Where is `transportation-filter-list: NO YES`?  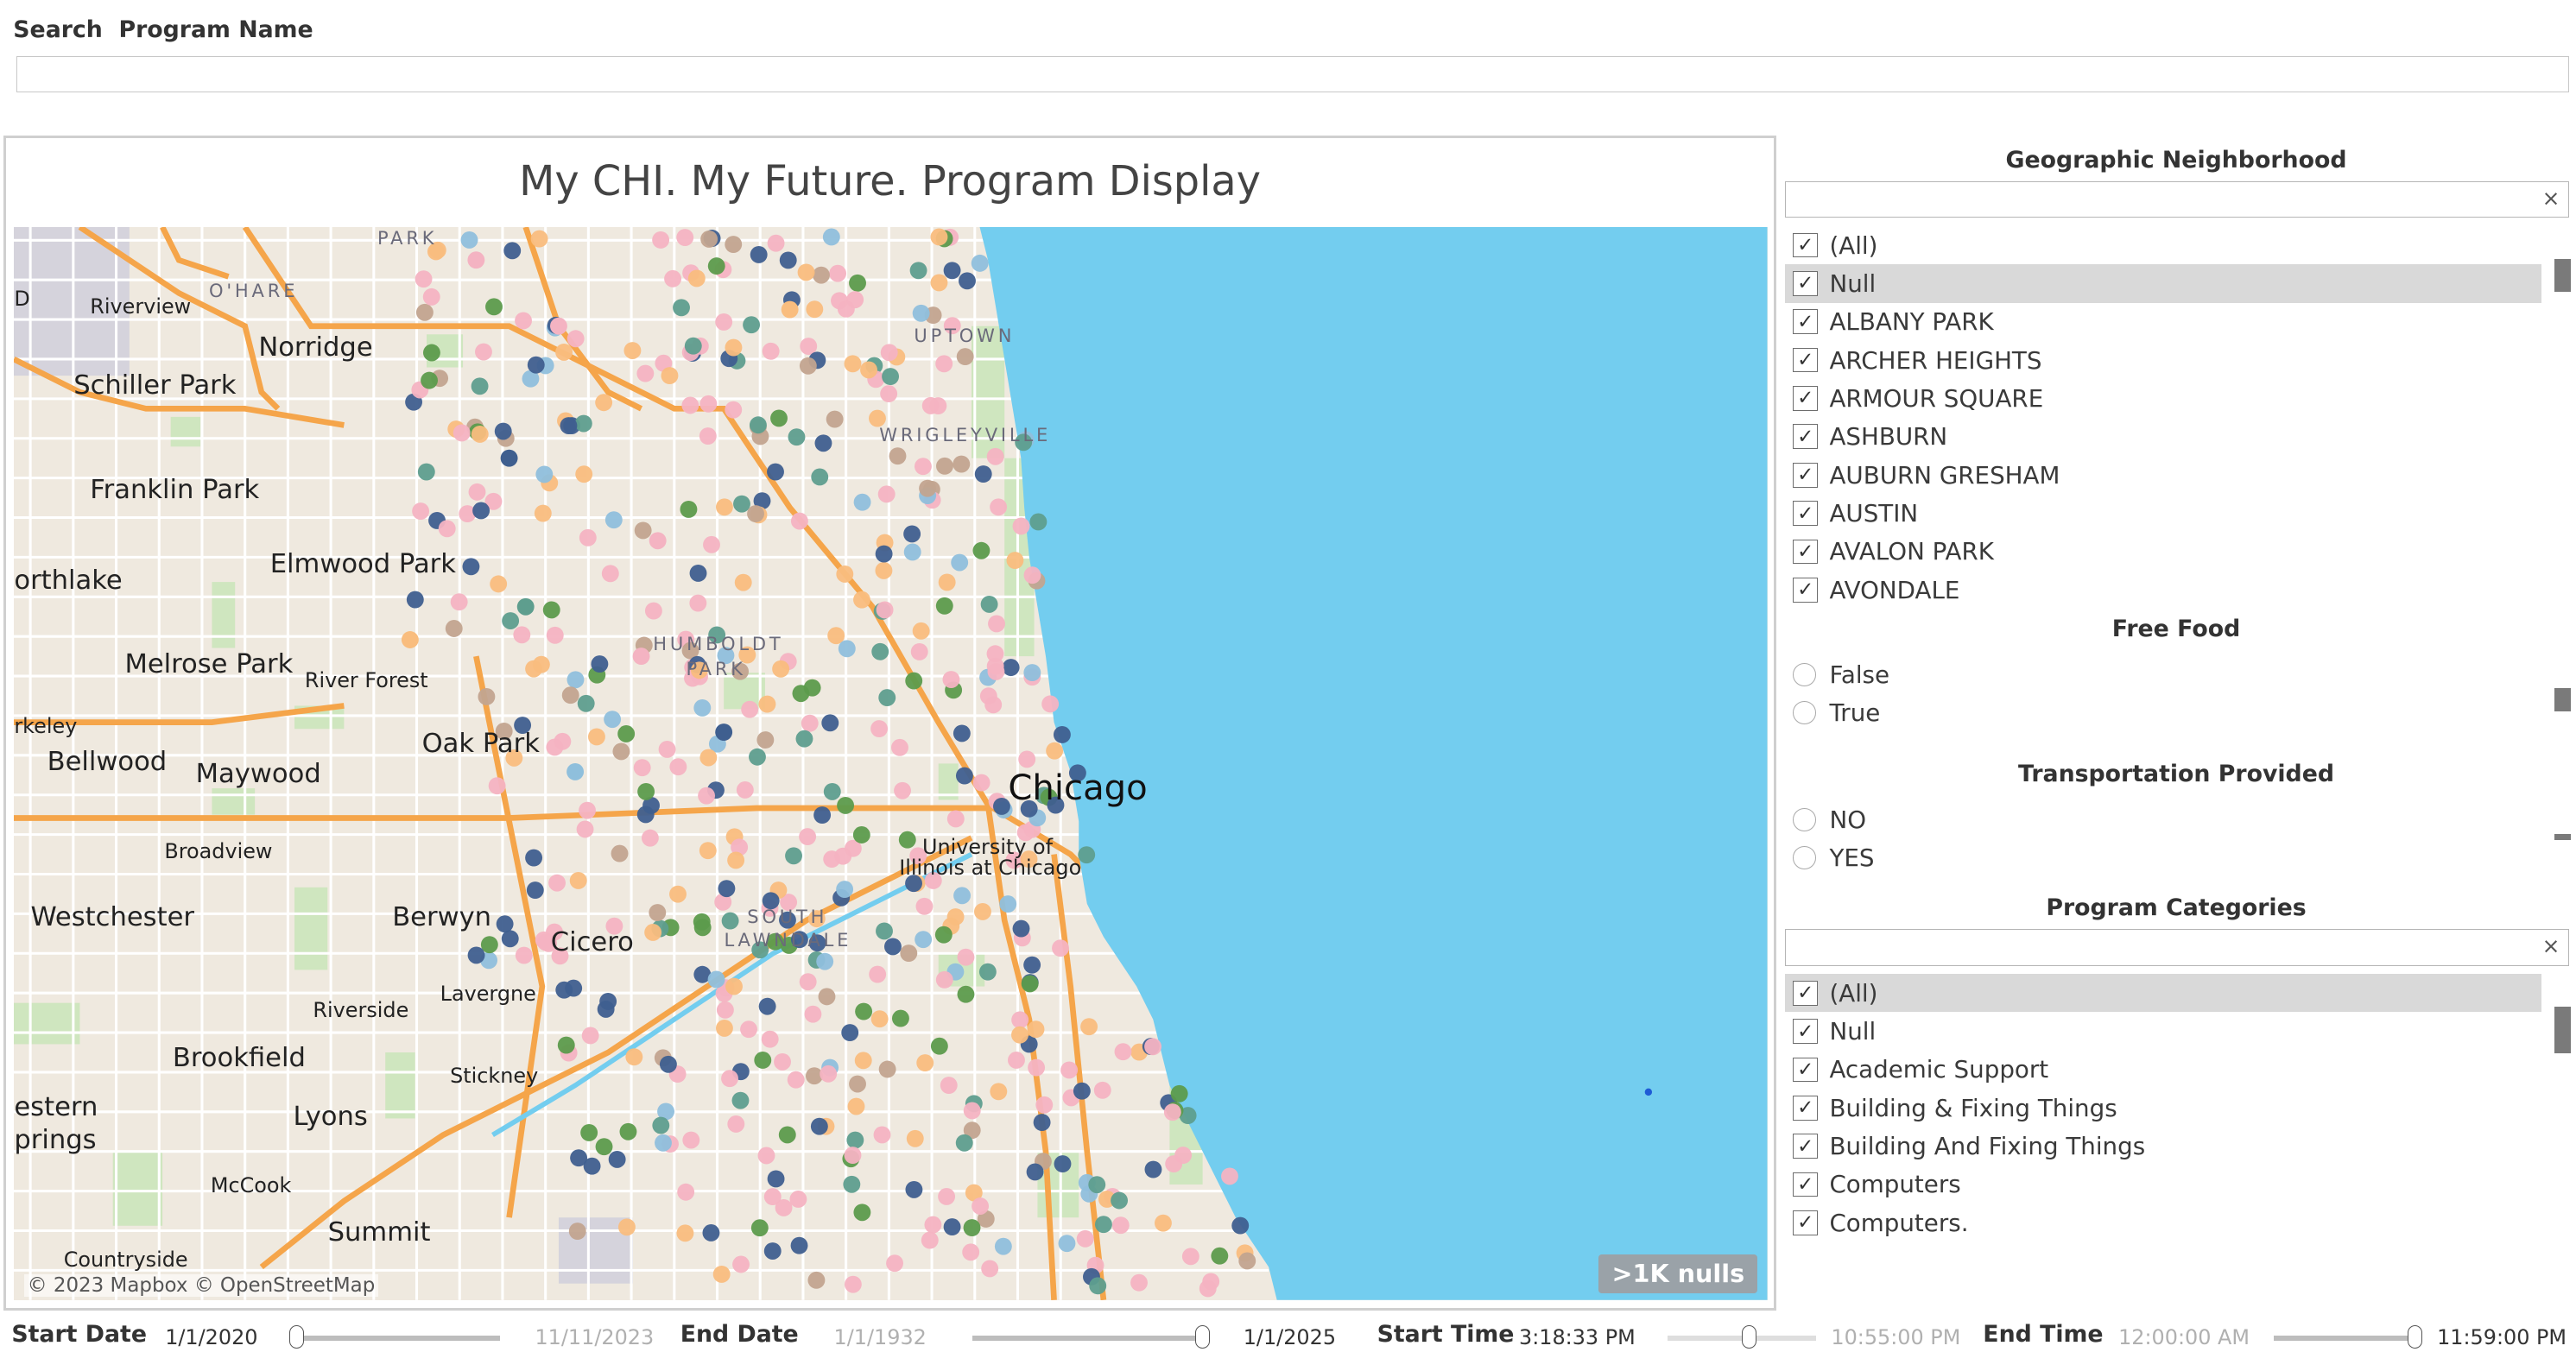
transportation-filter-list: NO YES is located at coordinates (2179, 838).